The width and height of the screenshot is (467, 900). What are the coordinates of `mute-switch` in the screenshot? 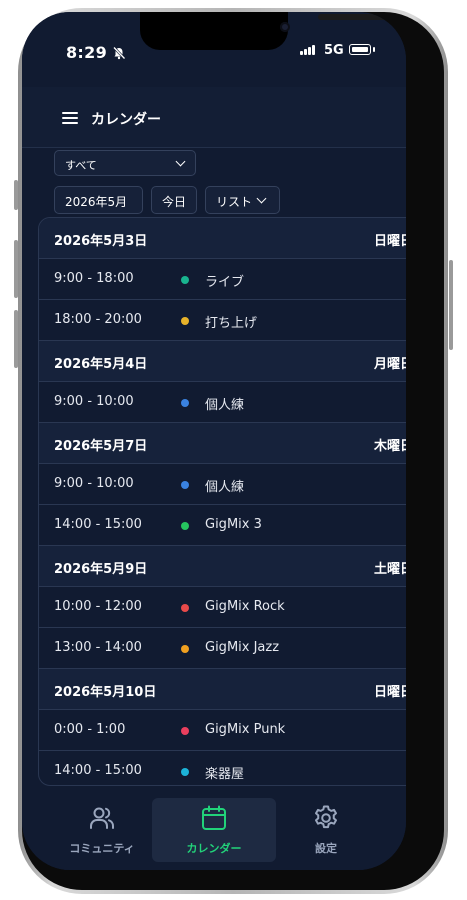 It's located at (16, 195).